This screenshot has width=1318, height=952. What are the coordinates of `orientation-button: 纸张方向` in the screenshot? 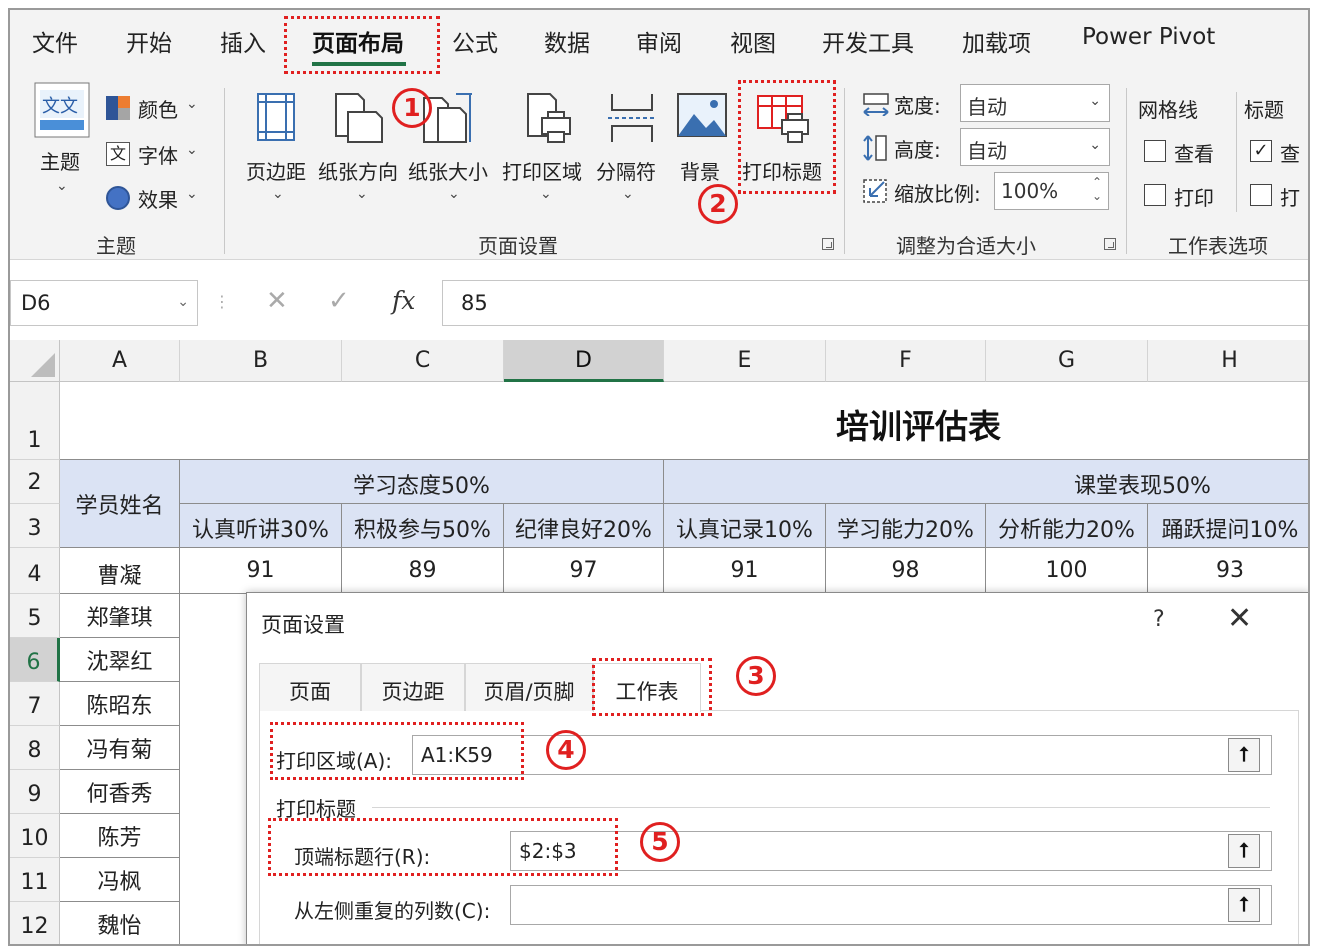 It's located at (358, 170).